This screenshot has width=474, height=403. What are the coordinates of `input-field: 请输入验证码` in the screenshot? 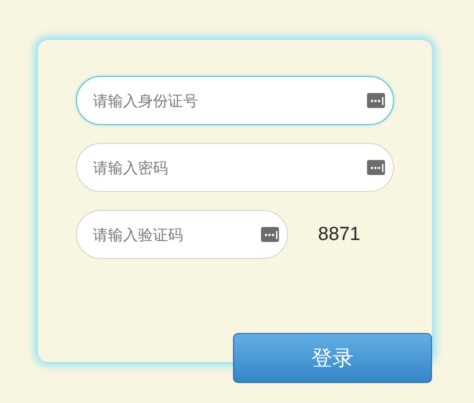 It's located at (182, 234).